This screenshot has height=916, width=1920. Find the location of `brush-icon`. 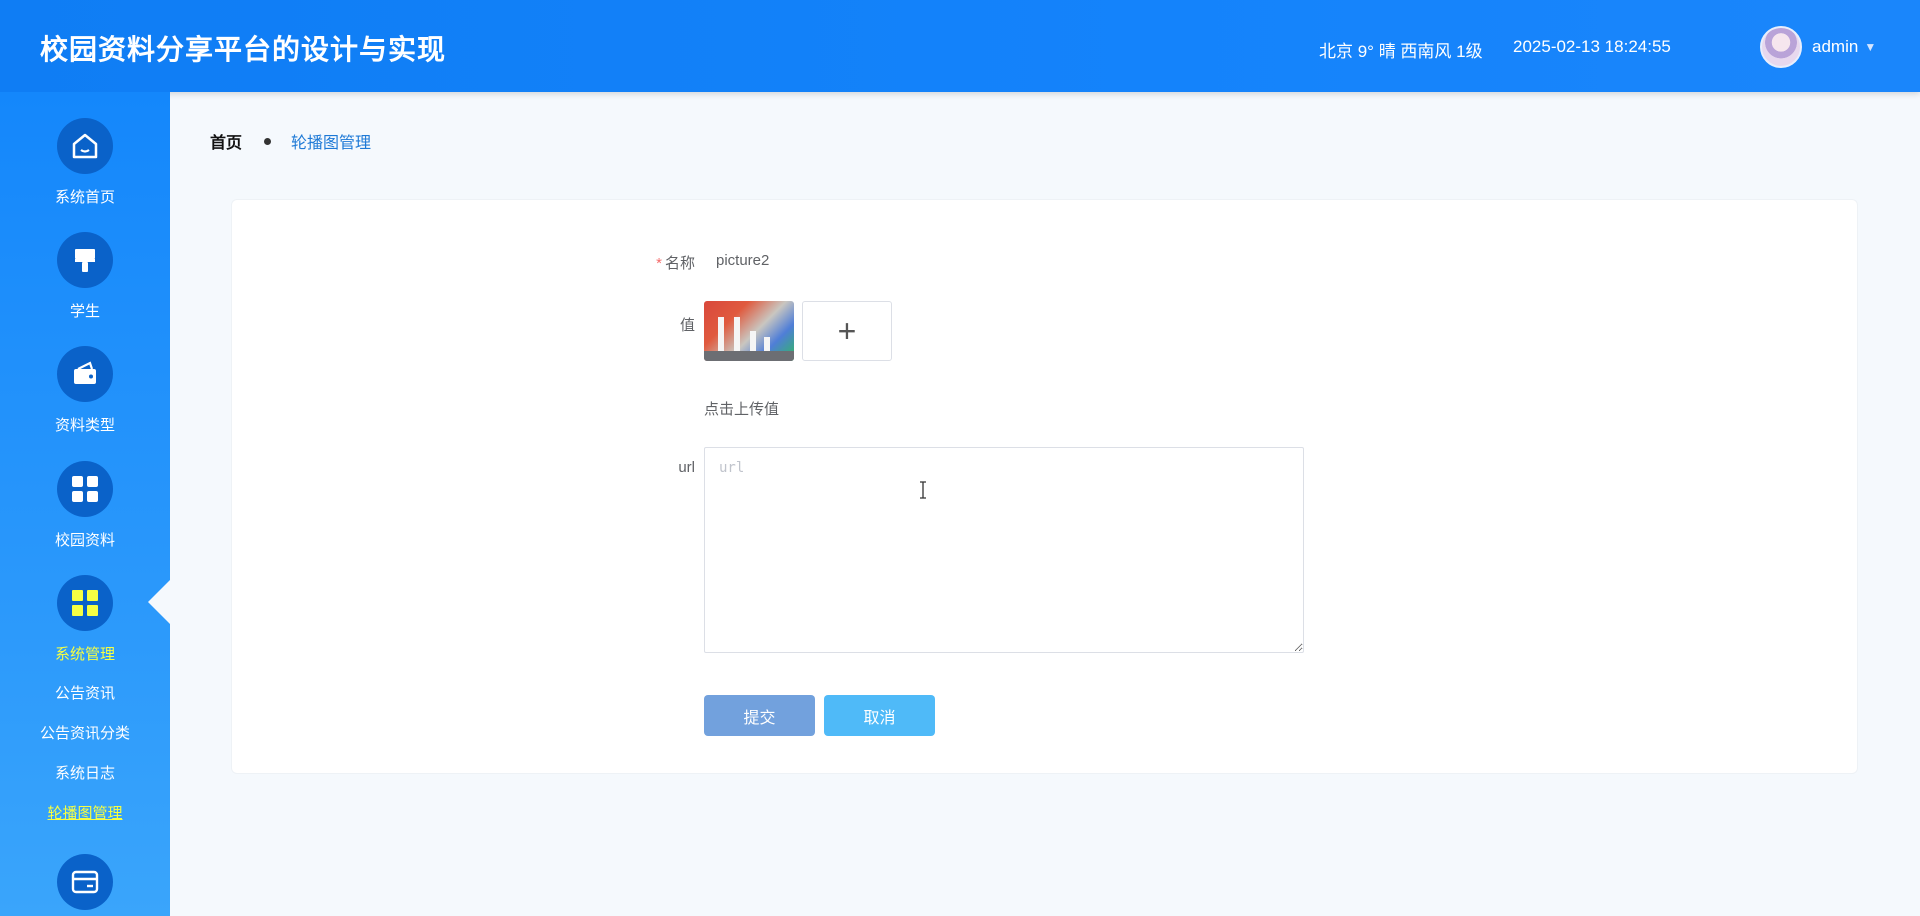

brush-icon is located at coordinates (85, 260).